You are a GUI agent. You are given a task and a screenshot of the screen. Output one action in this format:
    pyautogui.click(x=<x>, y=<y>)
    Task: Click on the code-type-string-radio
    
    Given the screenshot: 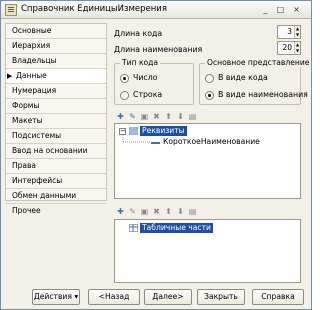 What is the action you would take?
    pyautogui.click(x=124, y=95)
    